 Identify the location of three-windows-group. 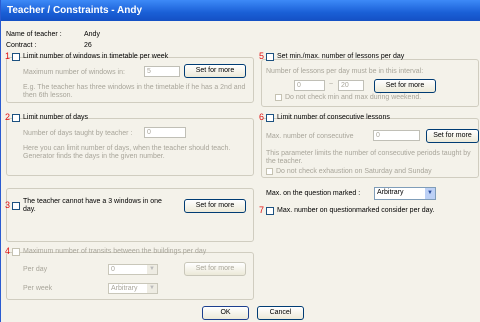
(130, 215).